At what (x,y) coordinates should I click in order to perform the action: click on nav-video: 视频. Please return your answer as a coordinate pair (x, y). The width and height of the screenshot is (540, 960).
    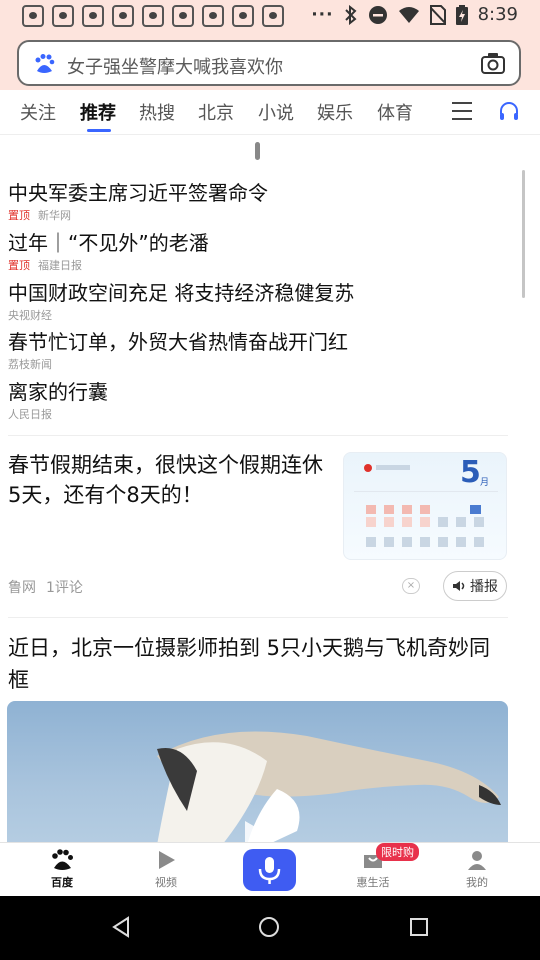
    Looking at the image, I should click on (166, 869).